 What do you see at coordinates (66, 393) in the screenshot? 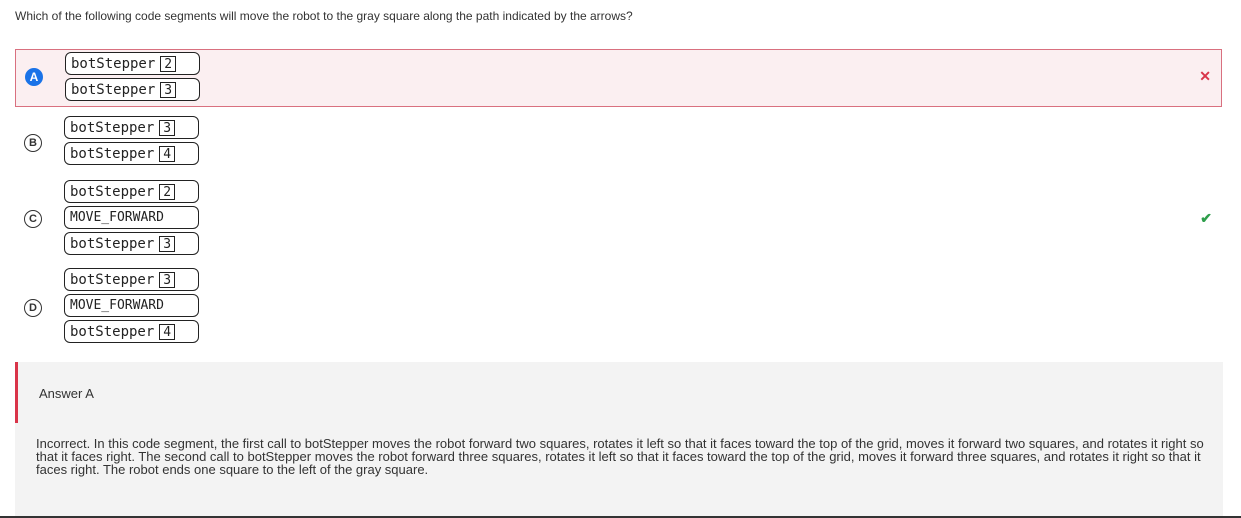
I see `explanation-title: Answer A` at bounding box center [66, 393].